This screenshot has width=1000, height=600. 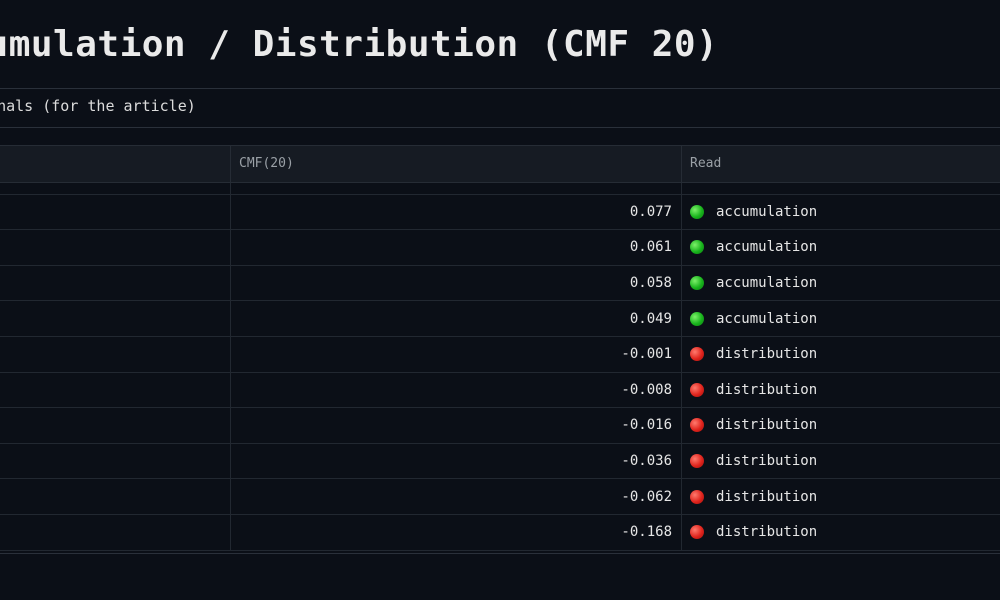 What do you see at coordinates (359, 44) in the screenshot?
I see `page-title: Accumulation / Distribution (CMF 20)` at bounding box center [359, 44].